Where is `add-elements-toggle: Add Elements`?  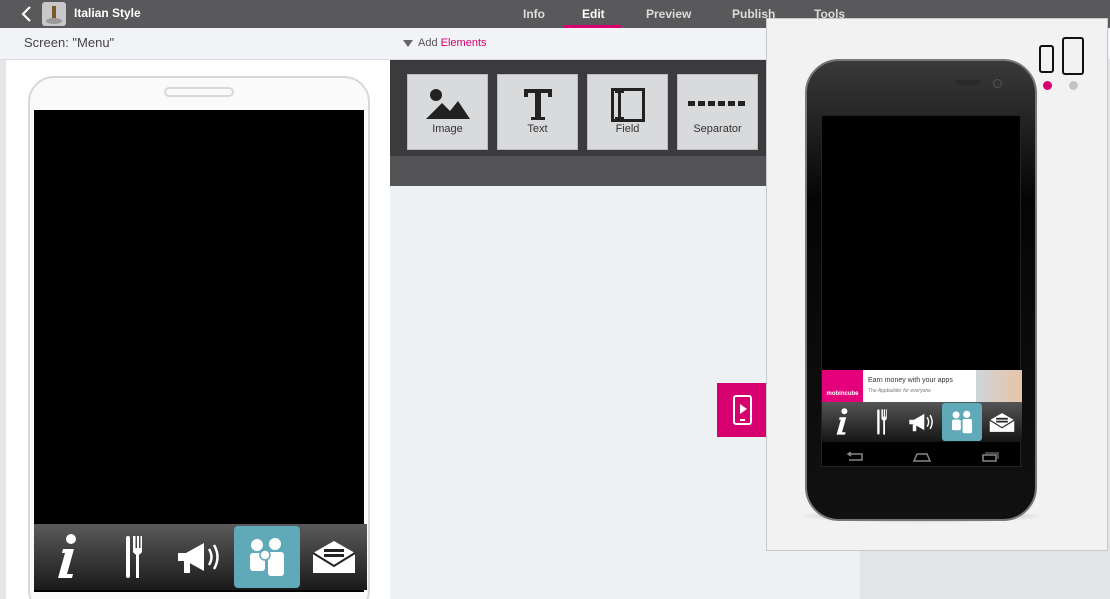 add-elements-toggle: Add Elements is located at coordinates (445, 43).